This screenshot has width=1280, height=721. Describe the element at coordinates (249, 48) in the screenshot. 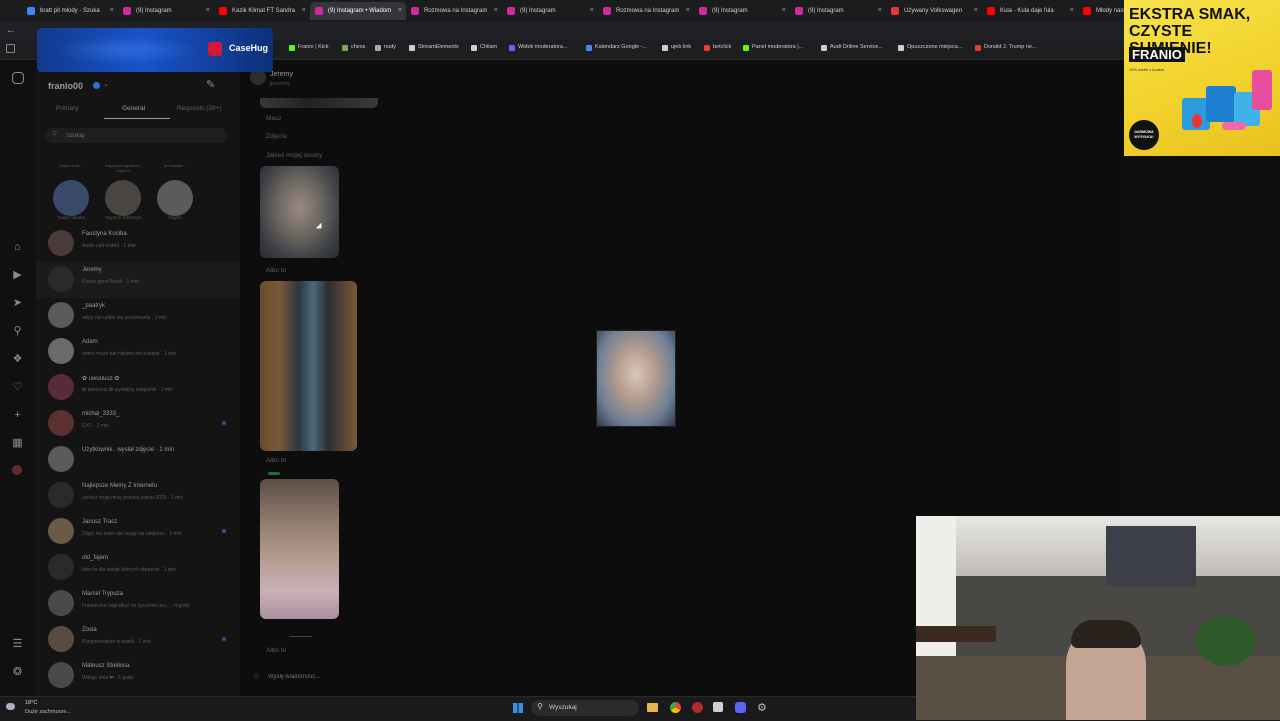

I see `casehug-logo-text: CaseHug` at that location.